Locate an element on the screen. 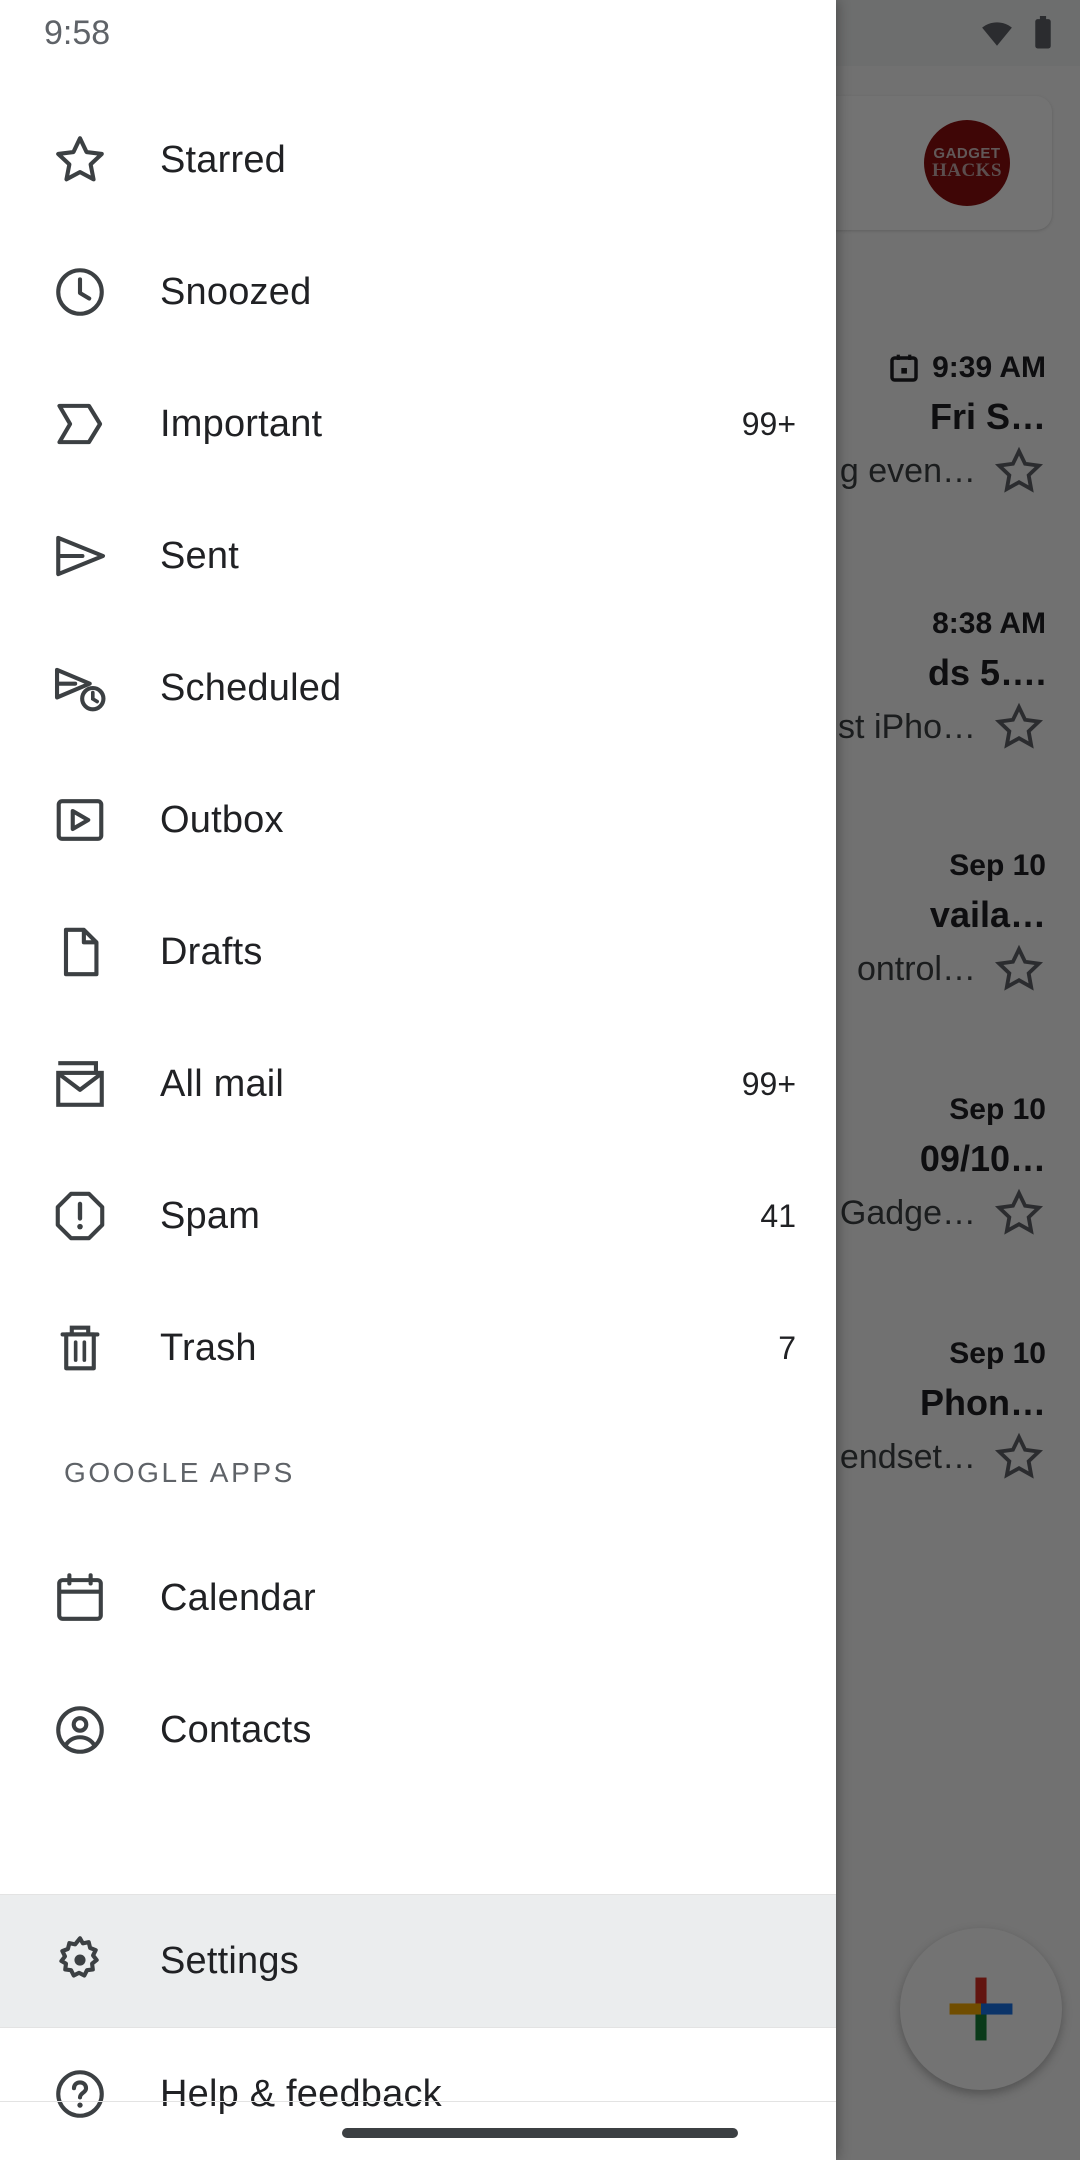 The image size is (1080, 2160). star-icon is located at coordinates (80, 160).